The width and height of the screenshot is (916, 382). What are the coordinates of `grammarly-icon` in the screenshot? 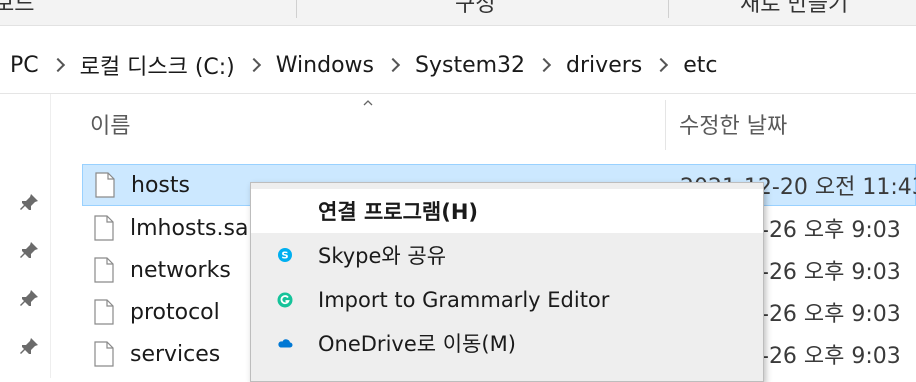 It's located at (285, 300).